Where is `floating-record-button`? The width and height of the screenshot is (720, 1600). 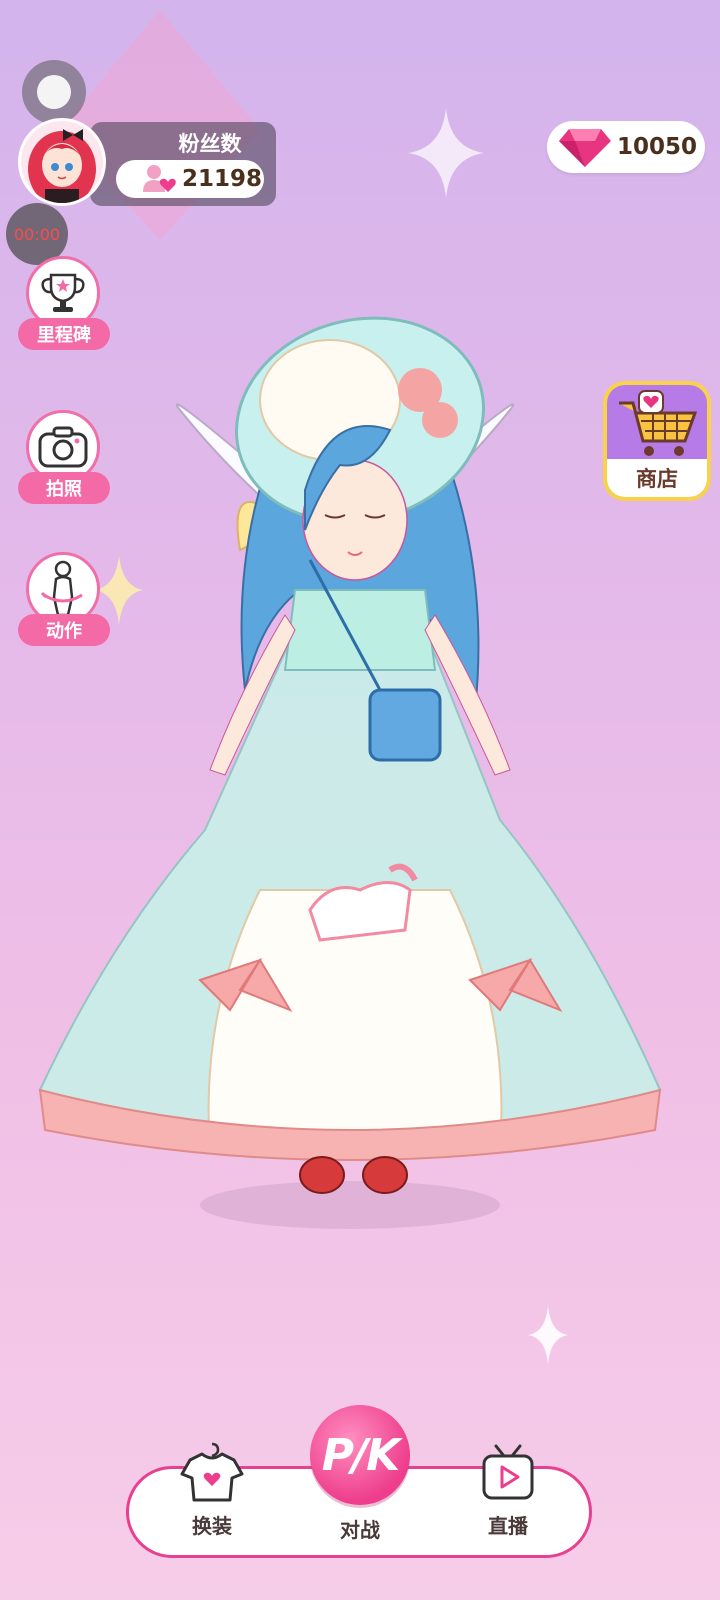 floating-record-button is located at coordinates (54, 92).